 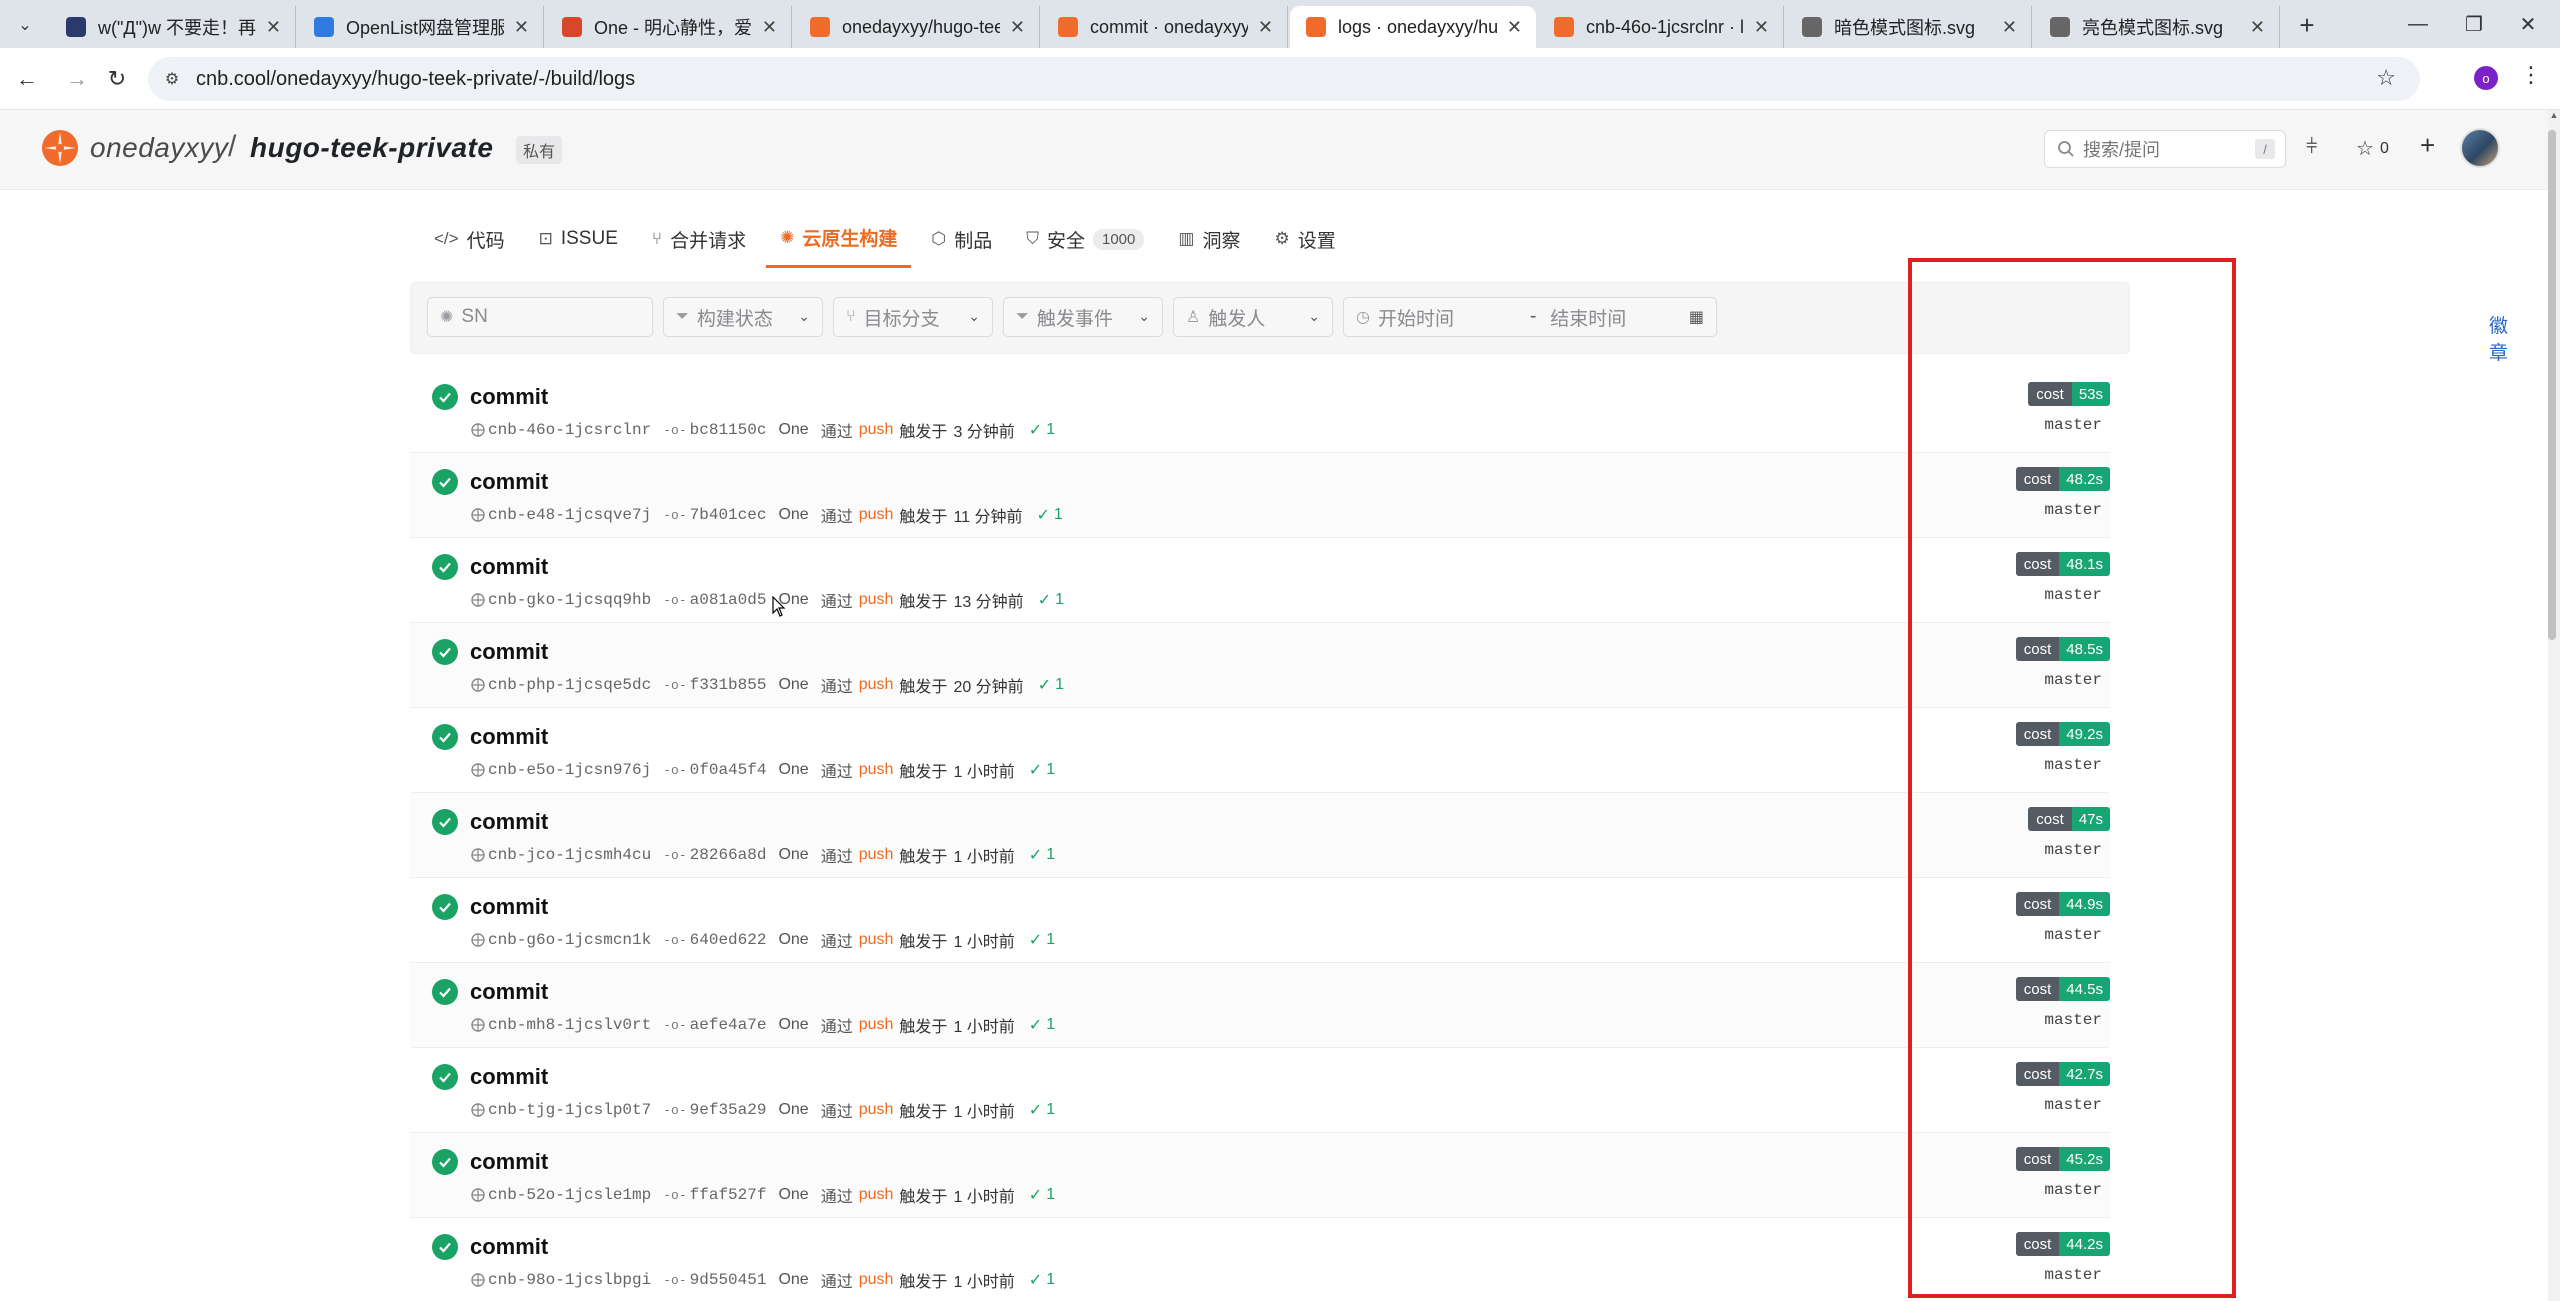 I want to click on commit-sha-link: -o- 9d550451, so click(x=714, y=1280).